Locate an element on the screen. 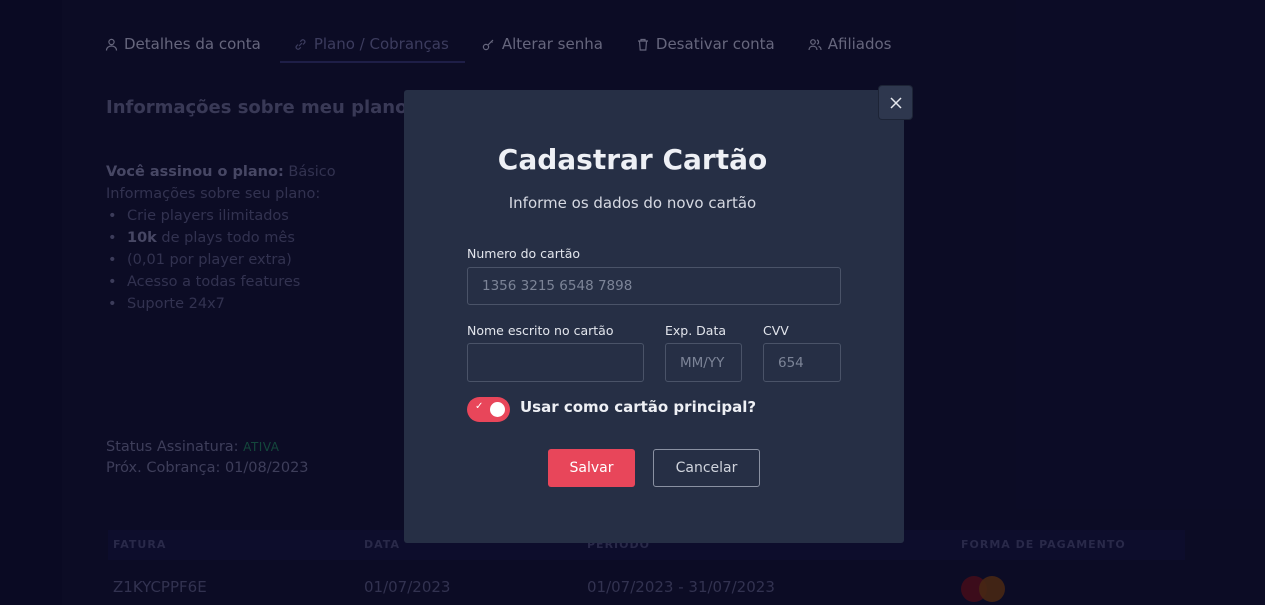 The image size is (1265, 605). cancel-button: Cancelar is located at coordinates (706, 468).